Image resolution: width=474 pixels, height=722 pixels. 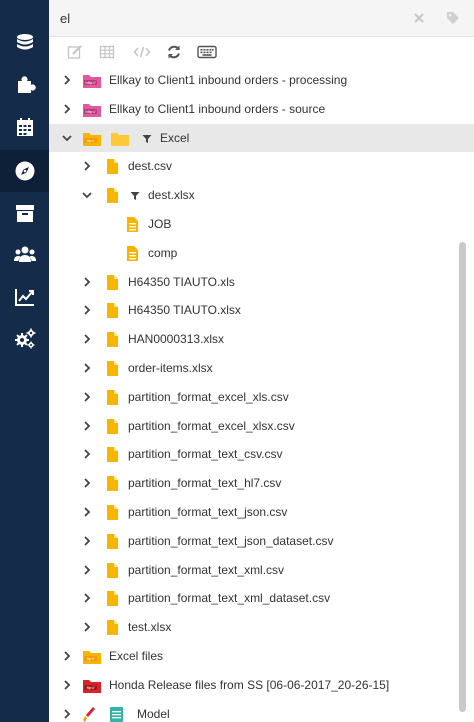 I want to click on tree-row: partition_format_text_json.csv, so click(x=261, y=512).